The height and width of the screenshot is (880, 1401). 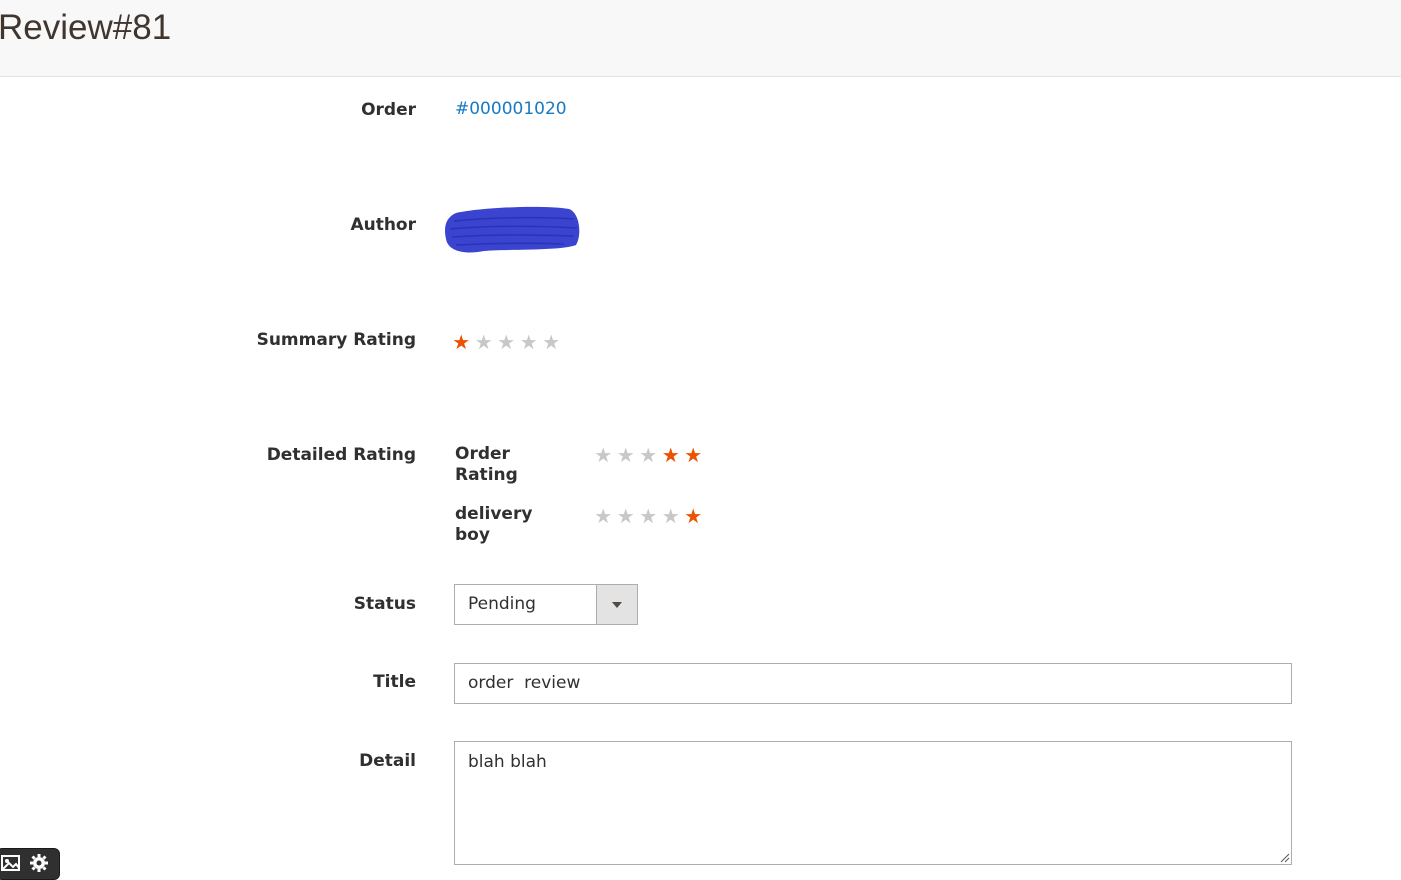 I want to click on title-input: order review, so click(x=873, y=683).